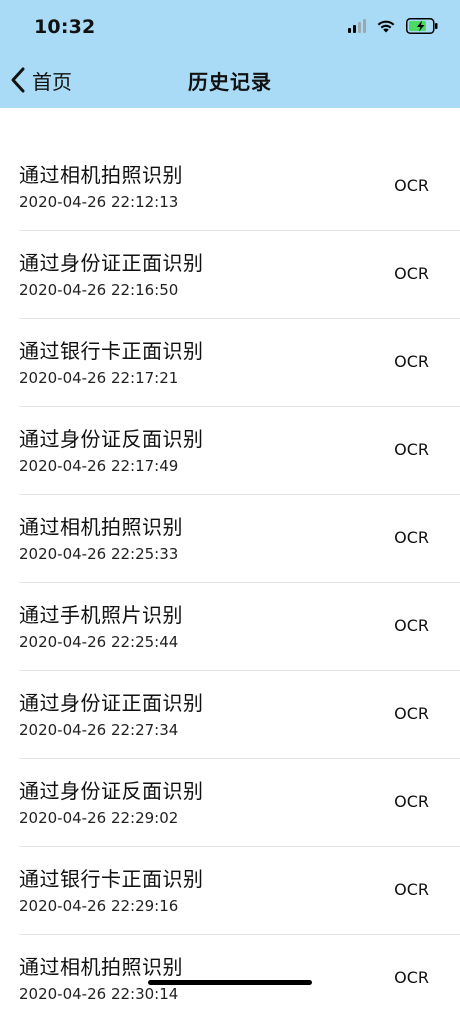  I want to click on list-item: 通过手机照片识别 2020-04-26 22:25:44 OCR, so click(239, 627).